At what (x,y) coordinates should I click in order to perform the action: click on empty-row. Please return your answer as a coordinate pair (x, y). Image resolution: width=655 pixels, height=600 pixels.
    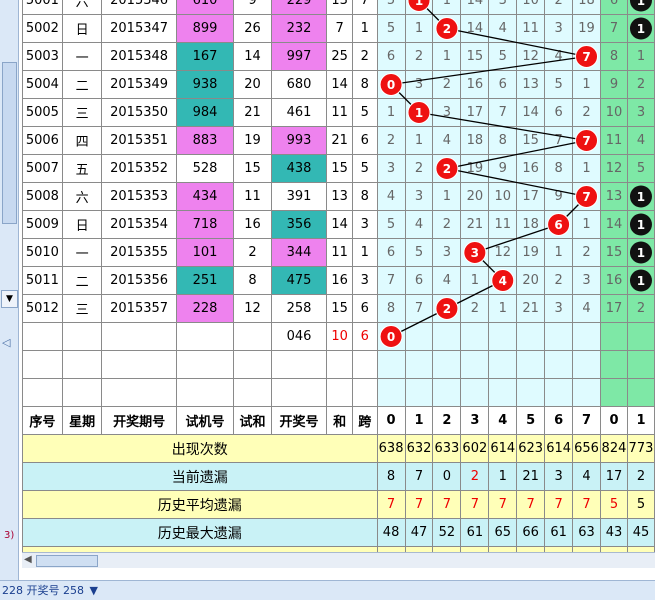
    Looking at the image, I should click on (338, 364).